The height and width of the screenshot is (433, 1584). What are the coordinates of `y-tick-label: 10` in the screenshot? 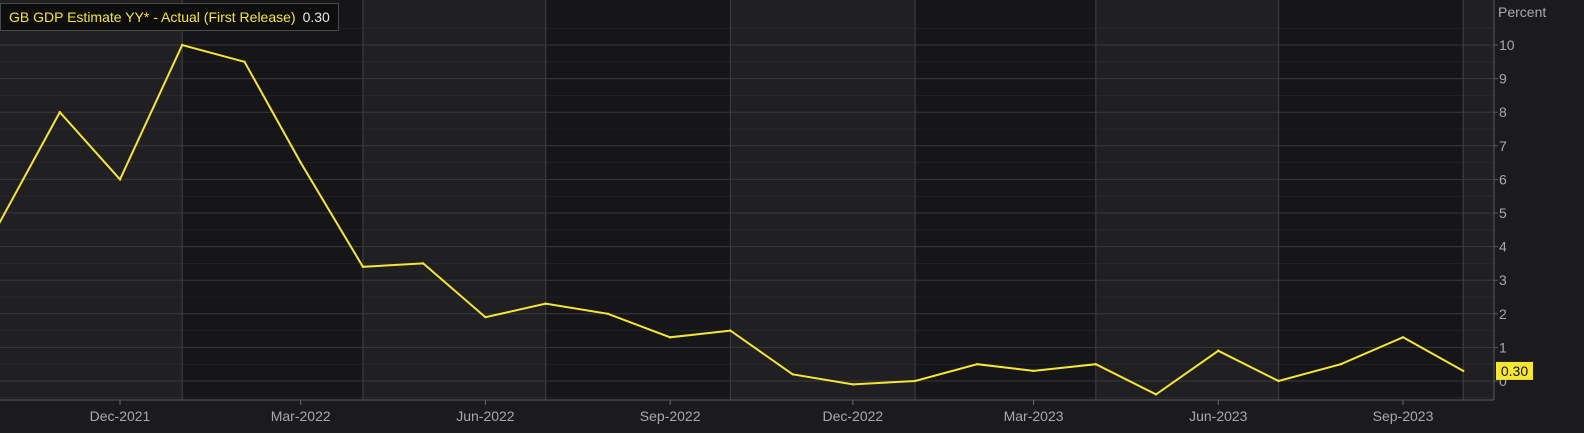 It's located at (1507, 45).